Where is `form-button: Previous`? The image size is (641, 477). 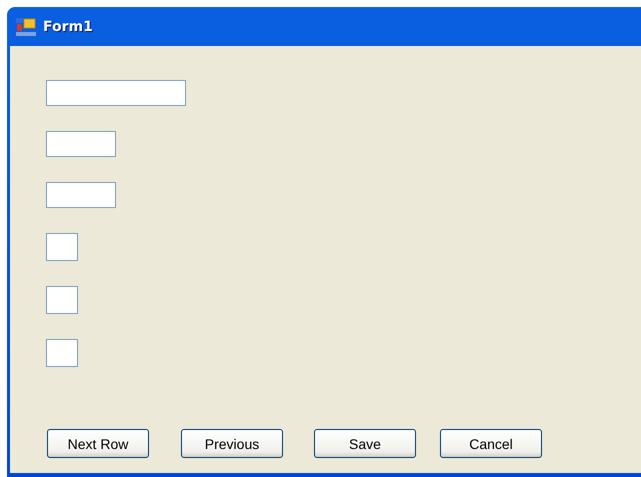 form-button: Previous is located at coordinates (232, 443).